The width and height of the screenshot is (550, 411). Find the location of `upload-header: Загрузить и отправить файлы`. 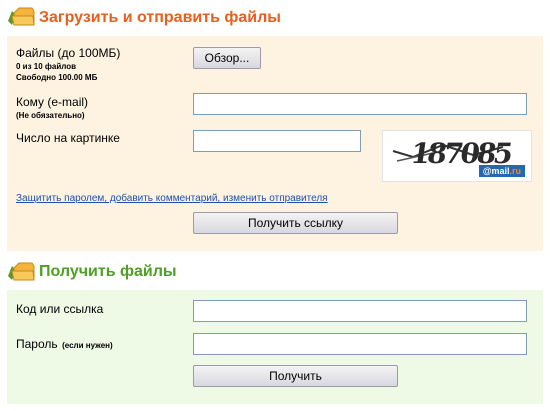

upload-header: Загрузить и отправить файлы is located at coordinates (275, 18).